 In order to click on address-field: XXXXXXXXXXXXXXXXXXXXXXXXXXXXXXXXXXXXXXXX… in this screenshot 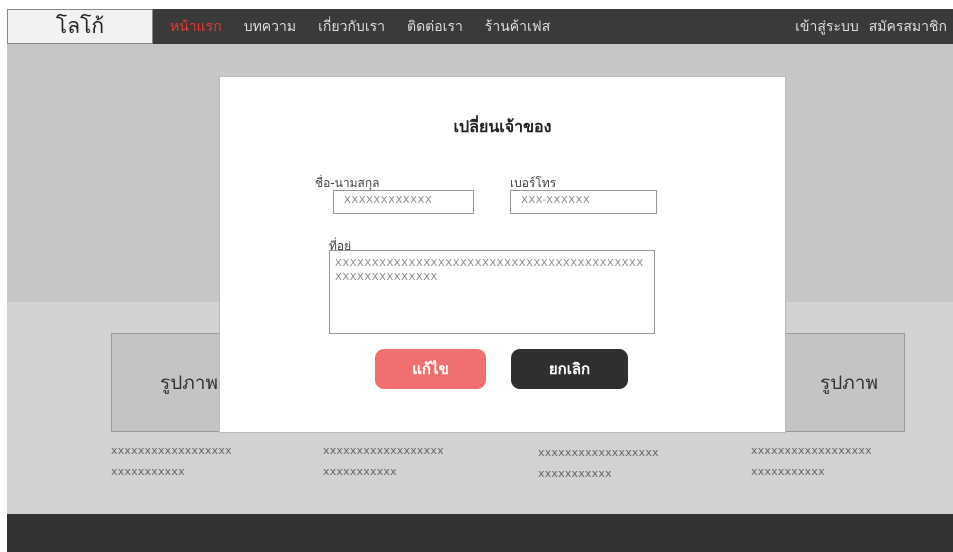, I will do `click(492, 292)`.